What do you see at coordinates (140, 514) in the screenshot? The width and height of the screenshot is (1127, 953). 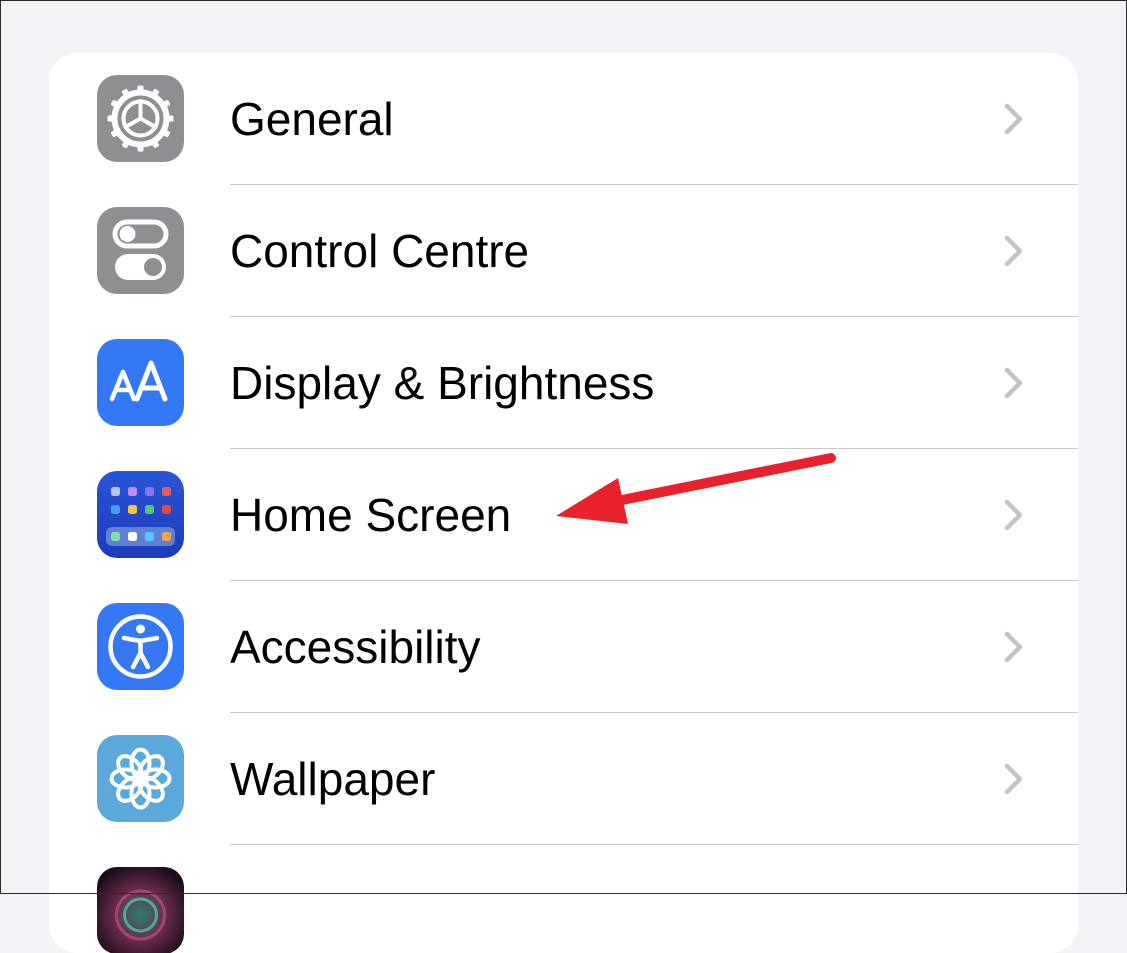 I see `home-screen-grid-icon` at bounding box center [140, 514].